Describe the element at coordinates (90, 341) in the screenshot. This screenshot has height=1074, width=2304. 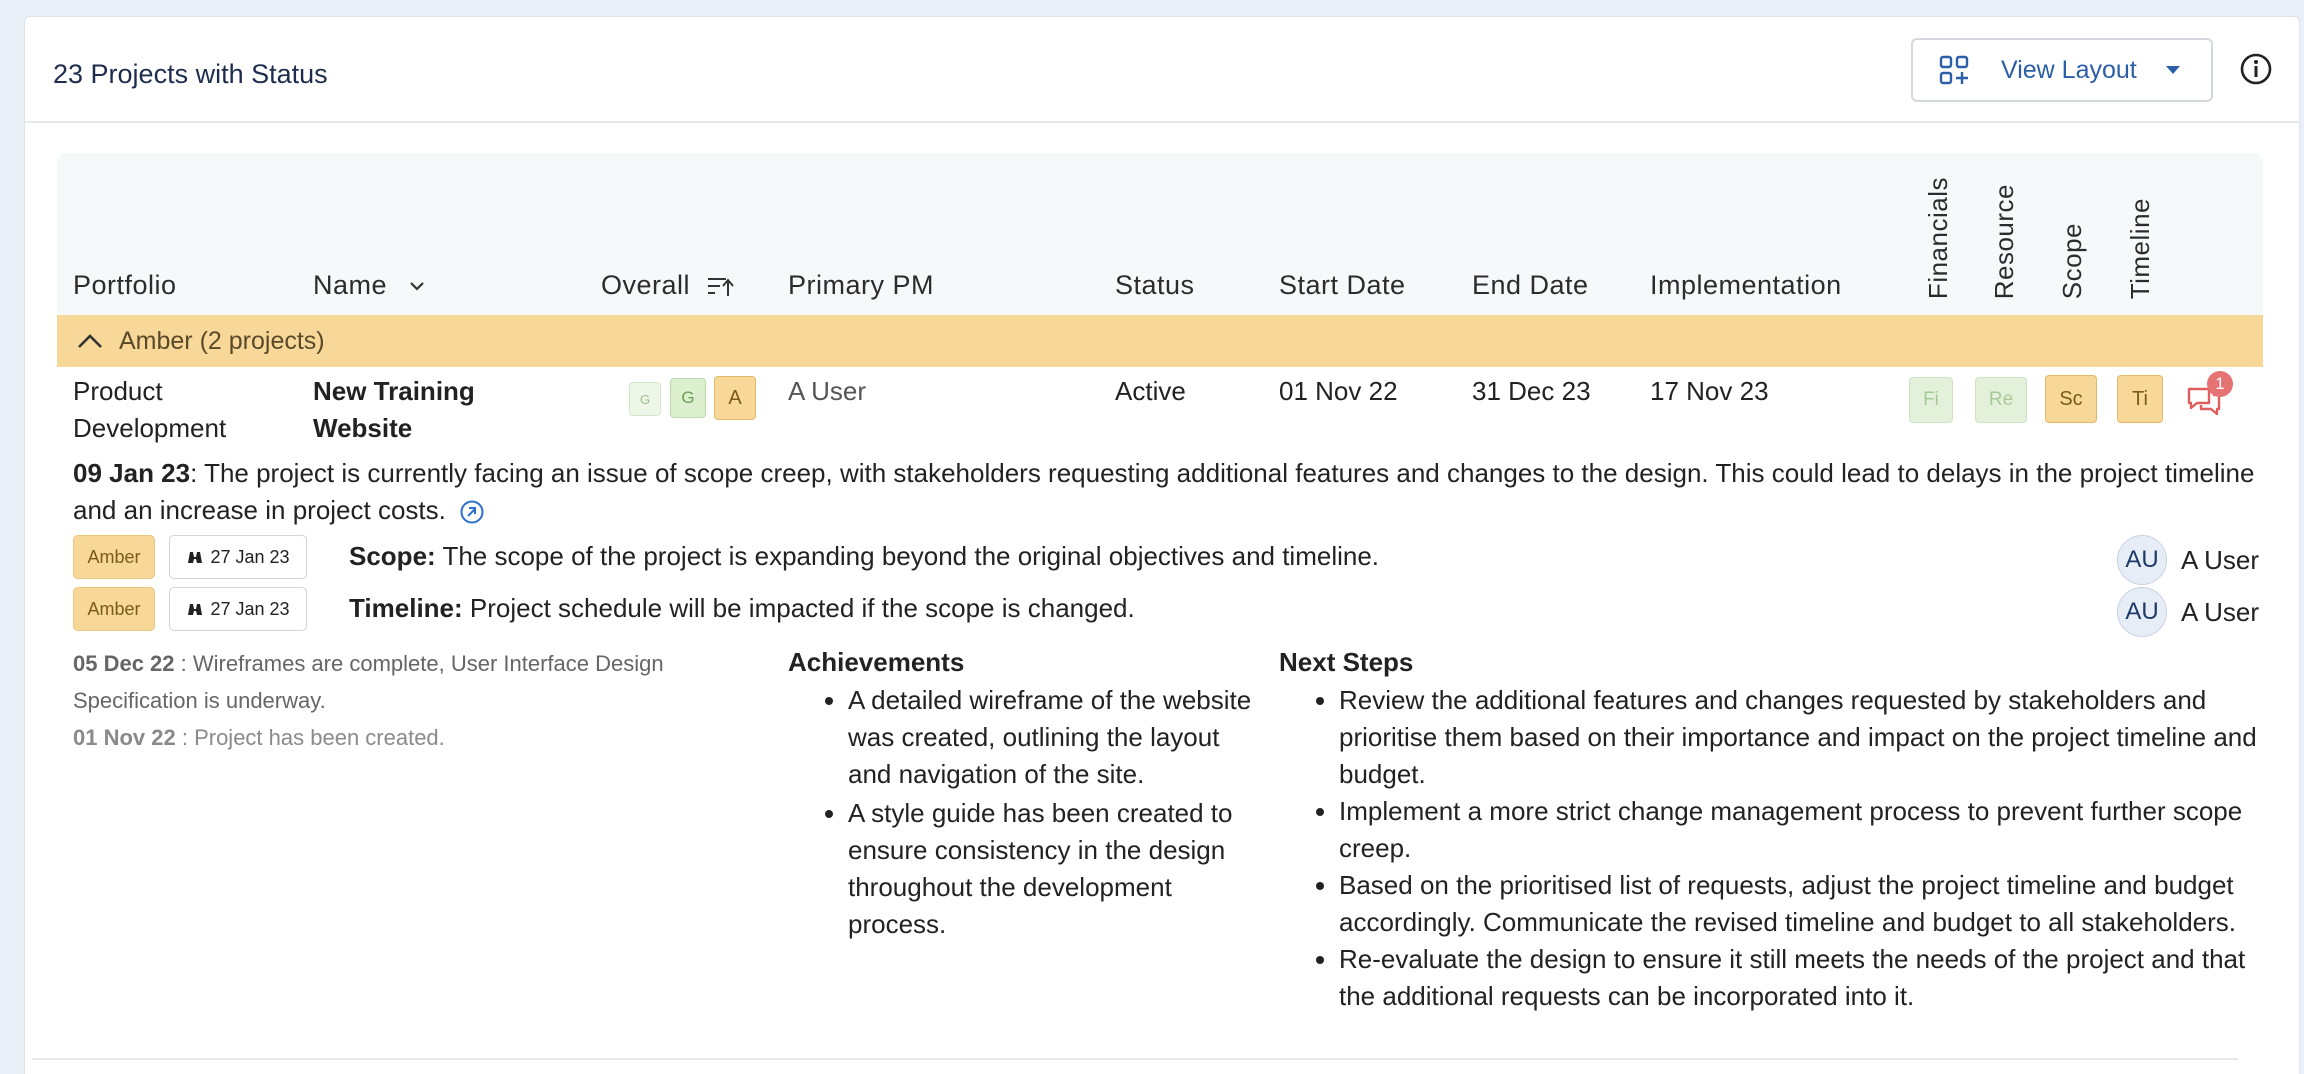
I see `chevron-up-icon` at that location.